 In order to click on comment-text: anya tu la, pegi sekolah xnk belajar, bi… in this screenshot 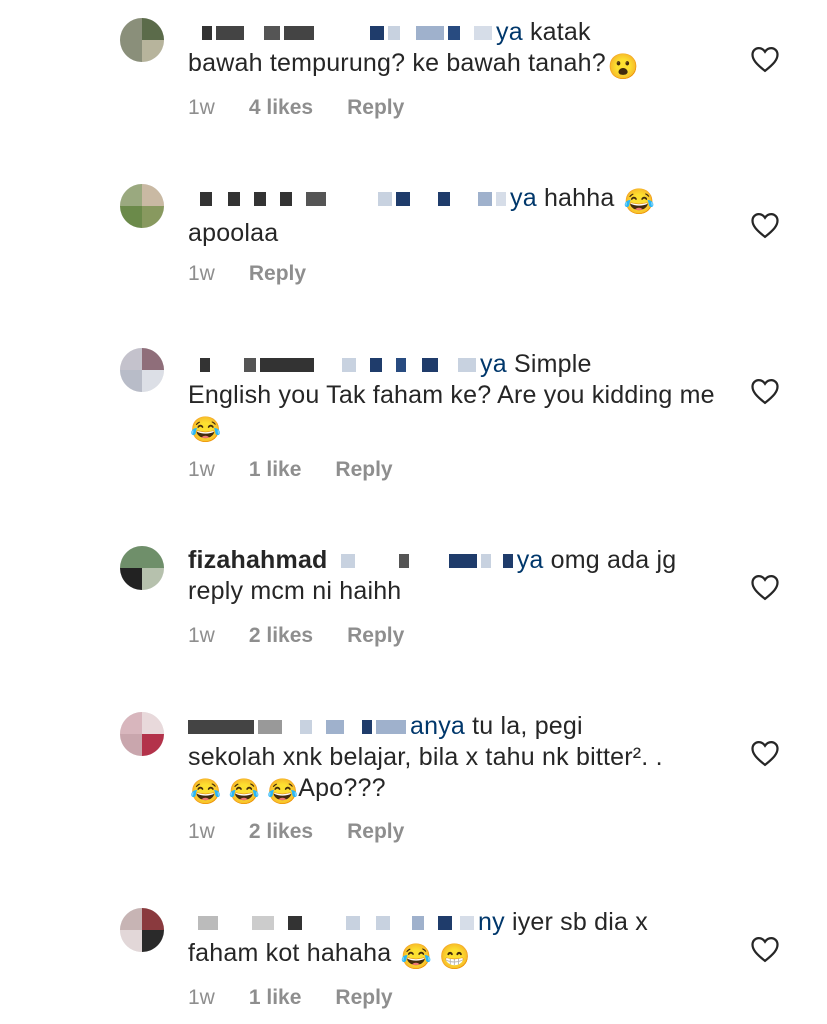, I will do `click(425, 759)`.